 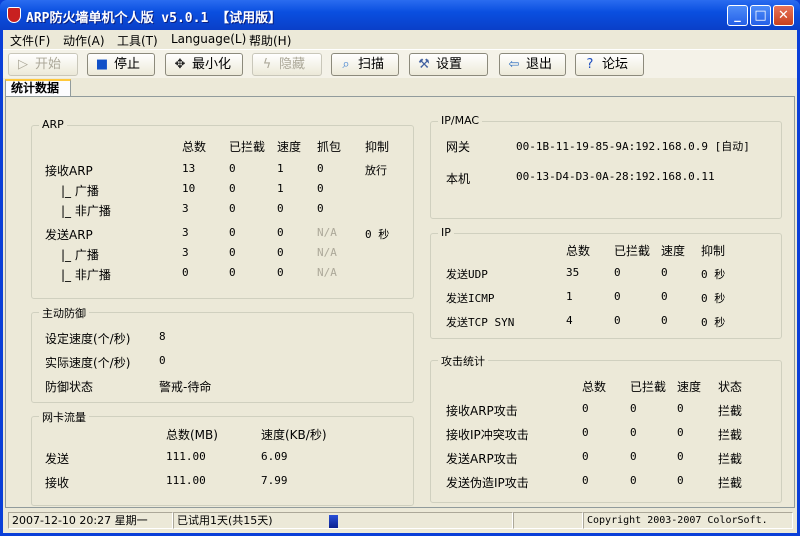 I want to click on defense-label: 设定速度(个/秒), so click(x=88, y=339).